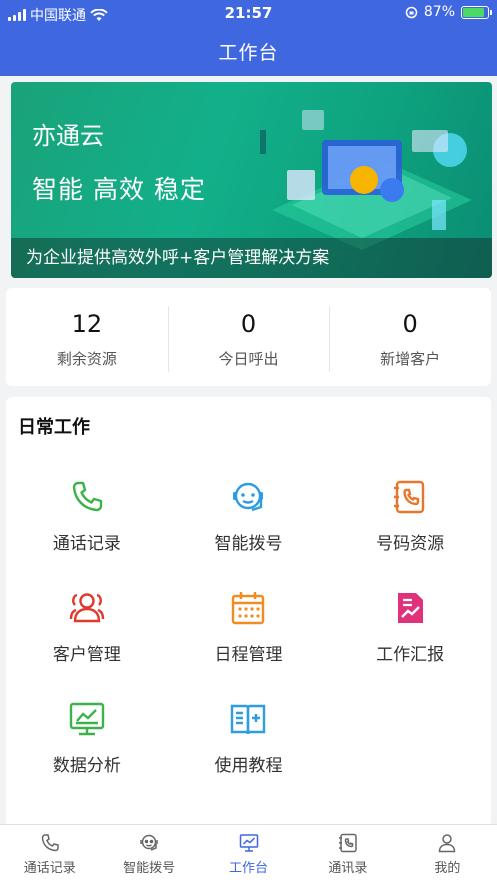  What do you see at coordinates (87, 629) in the screenshot?
I see `work-item-customer-management: 客户管理` at bounding box center [87, 629].